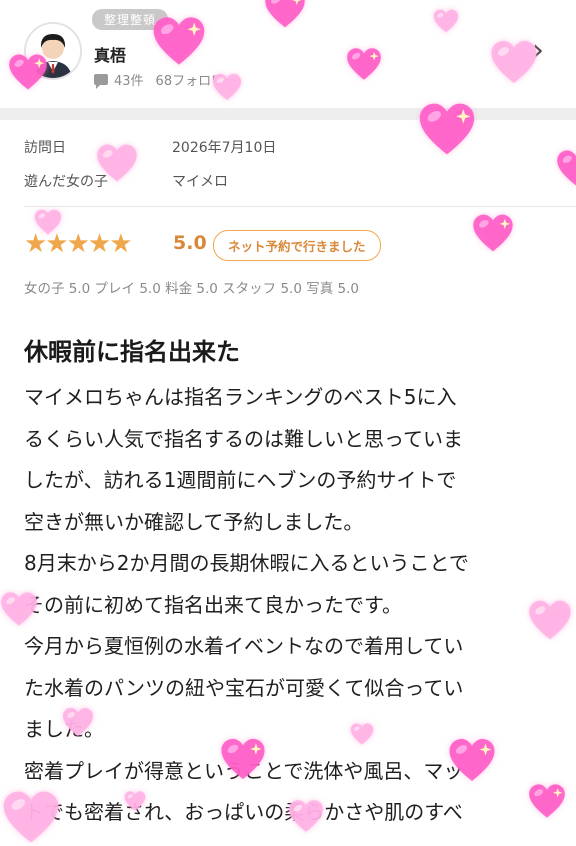  What do you see at coordinates (129, 81) in the screenshot?
I see `post-count: 43件` at bounding box center [129, 81].